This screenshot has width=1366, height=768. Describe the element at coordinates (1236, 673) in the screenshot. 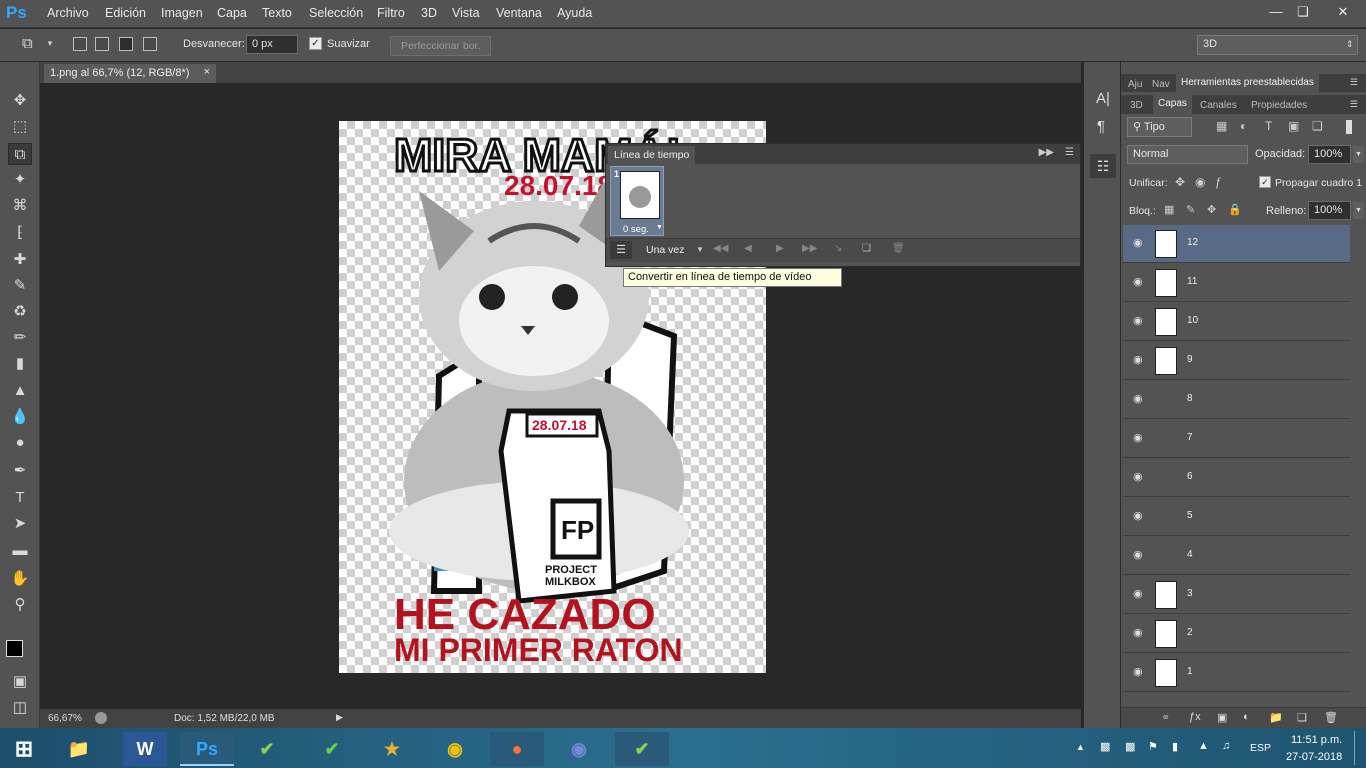

I see `layer-row: ◉ 1` at that location.